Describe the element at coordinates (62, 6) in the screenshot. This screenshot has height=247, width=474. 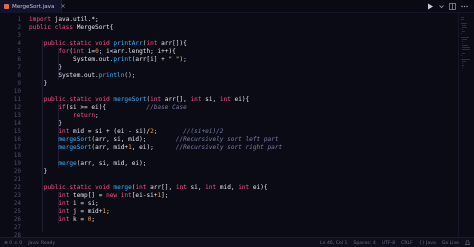
I see `close-icon: ×` at that location.